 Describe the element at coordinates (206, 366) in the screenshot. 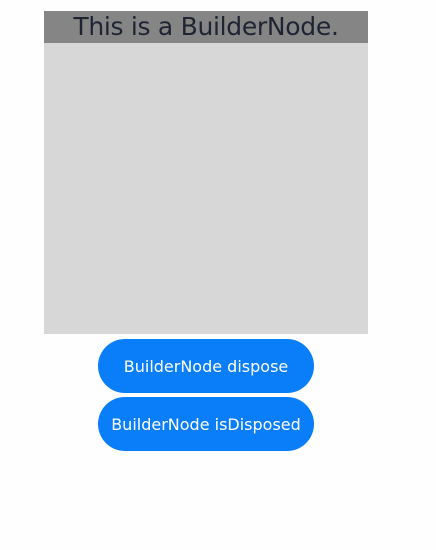

I see `builder-node-dispose-button: BuilderNode dispose` at that location.